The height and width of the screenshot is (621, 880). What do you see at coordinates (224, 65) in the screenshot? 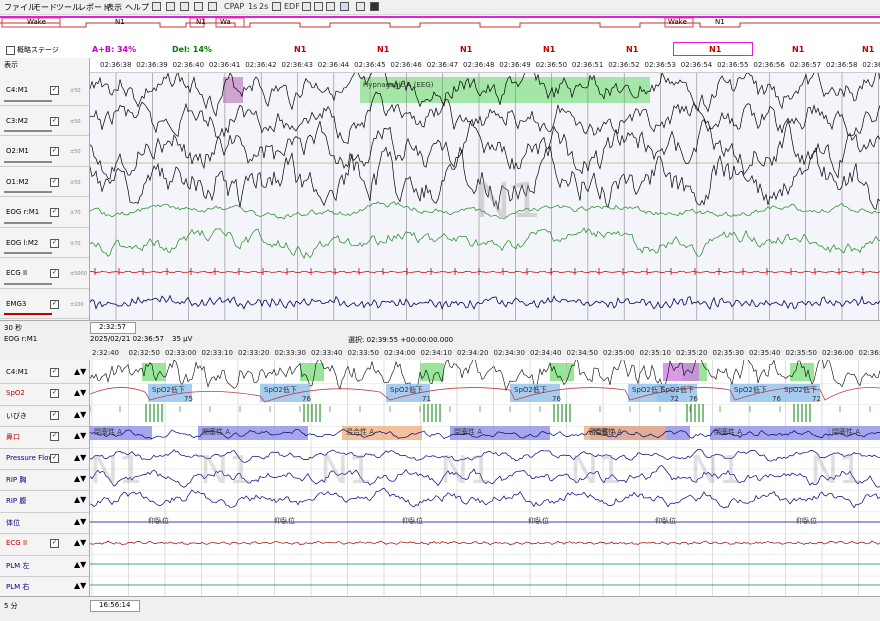
I see `time-tick: 02:36:41` at bounding box center [224, 65].